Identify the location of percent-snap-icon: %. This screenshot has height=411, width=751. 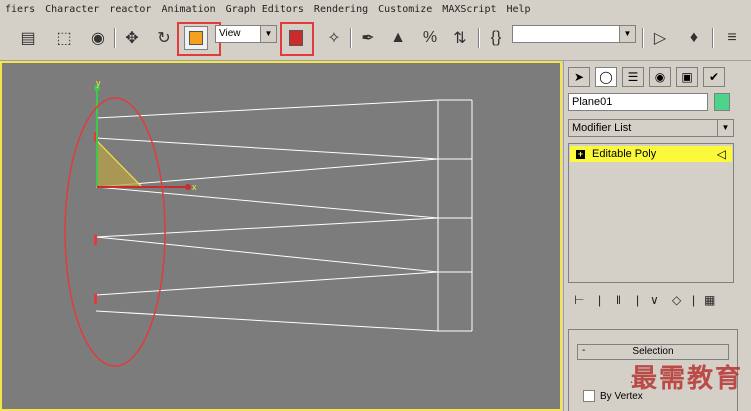
(430, 38).